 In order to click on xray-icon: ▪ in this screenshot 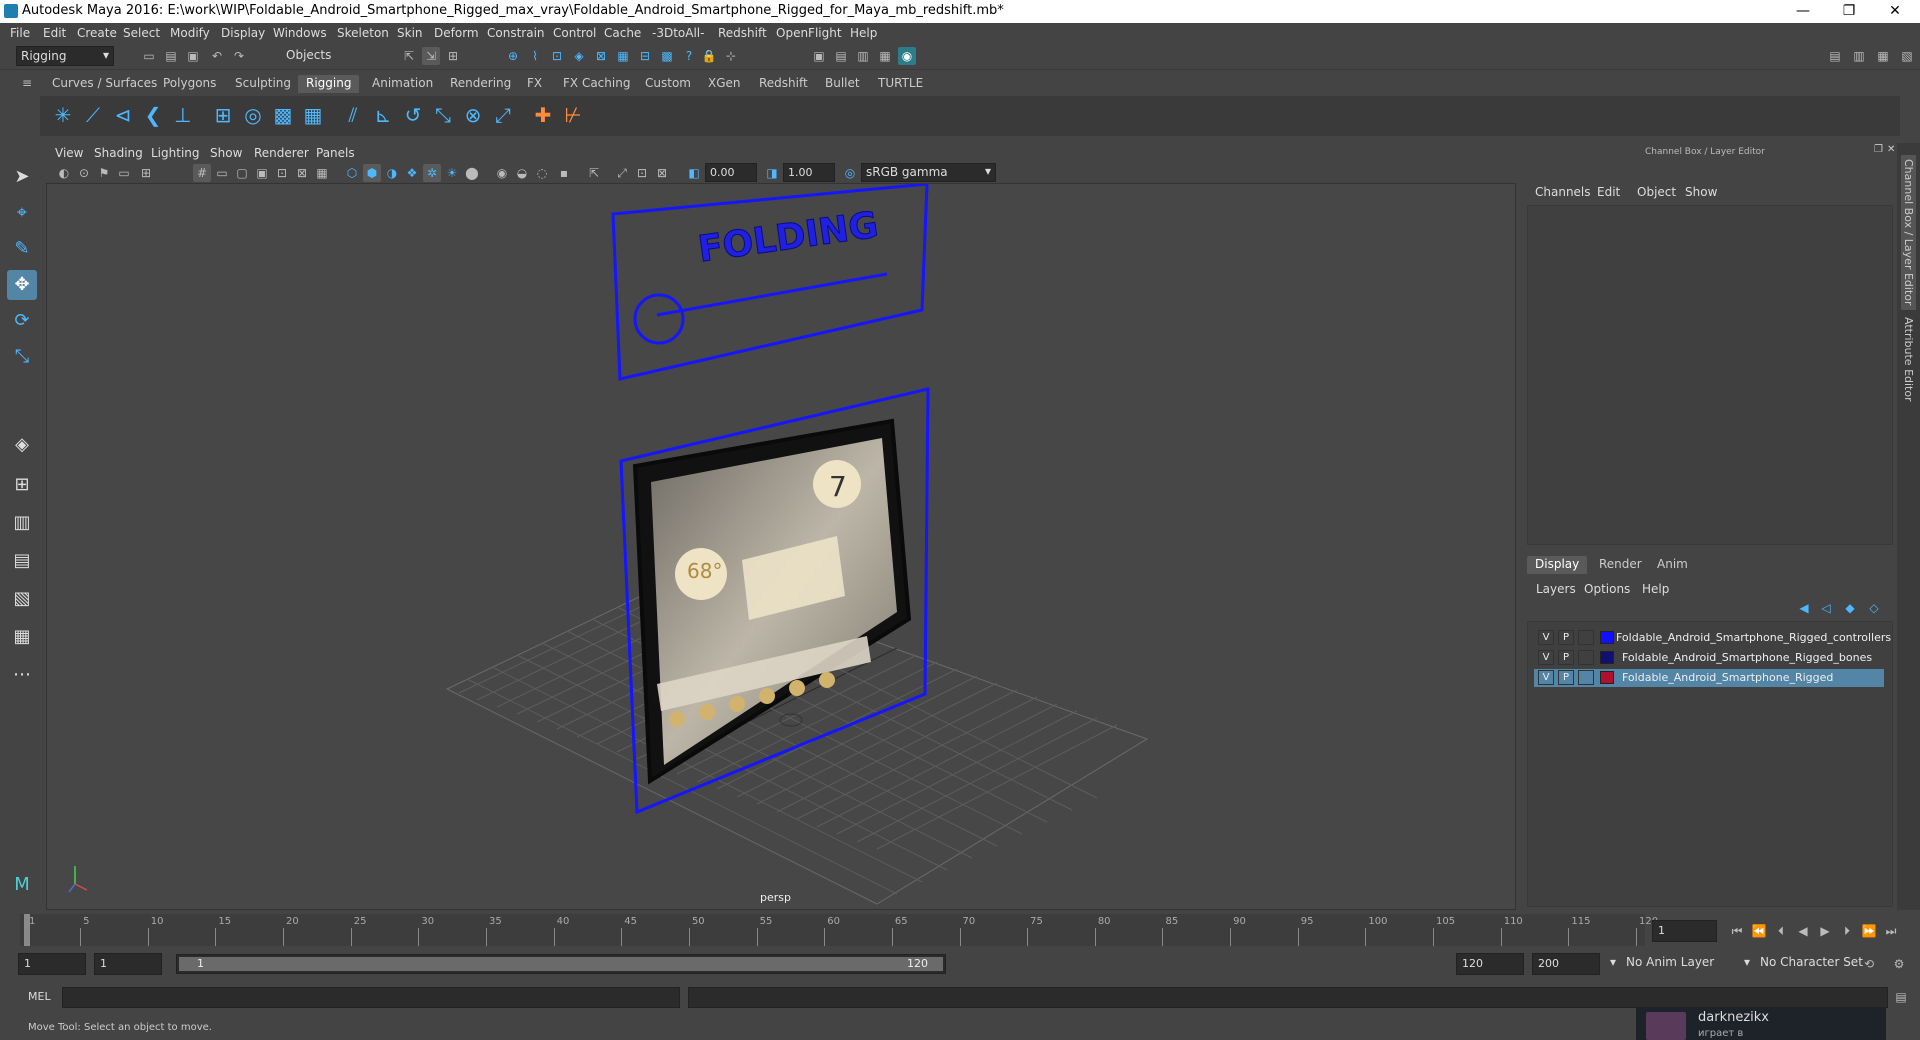, I will do `click(564, 173)`.